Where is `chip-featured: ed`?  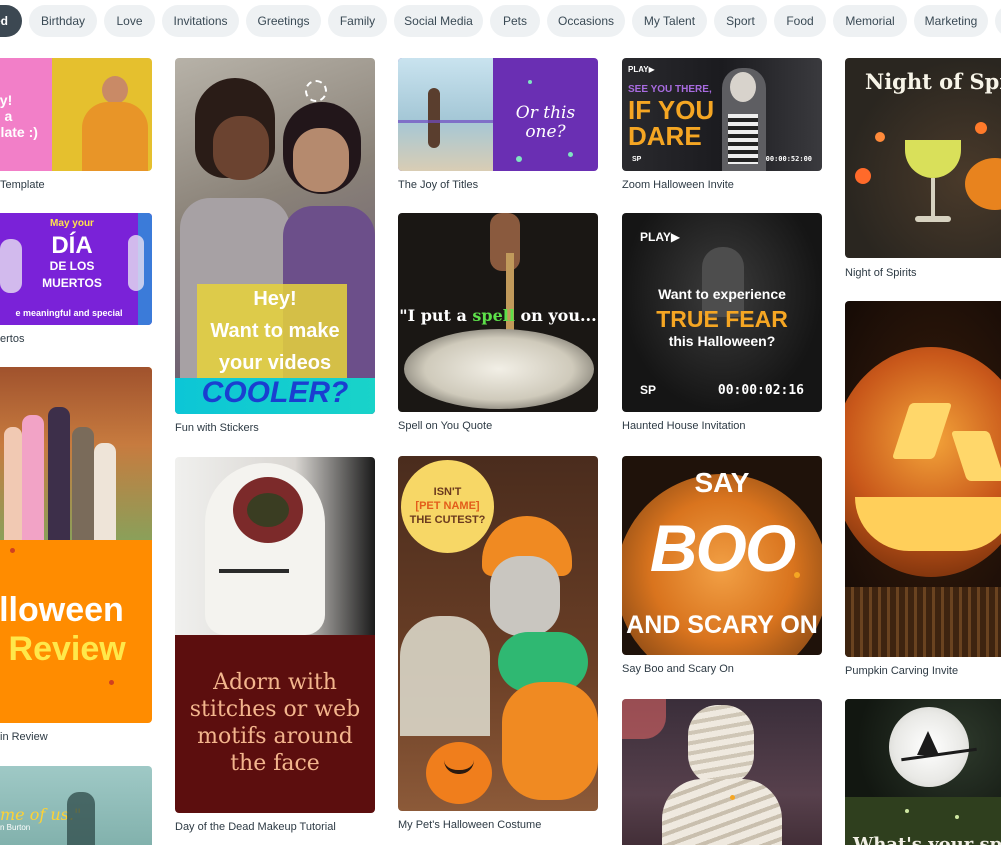 chip-featured: ed is located at coordinates (11, 21).